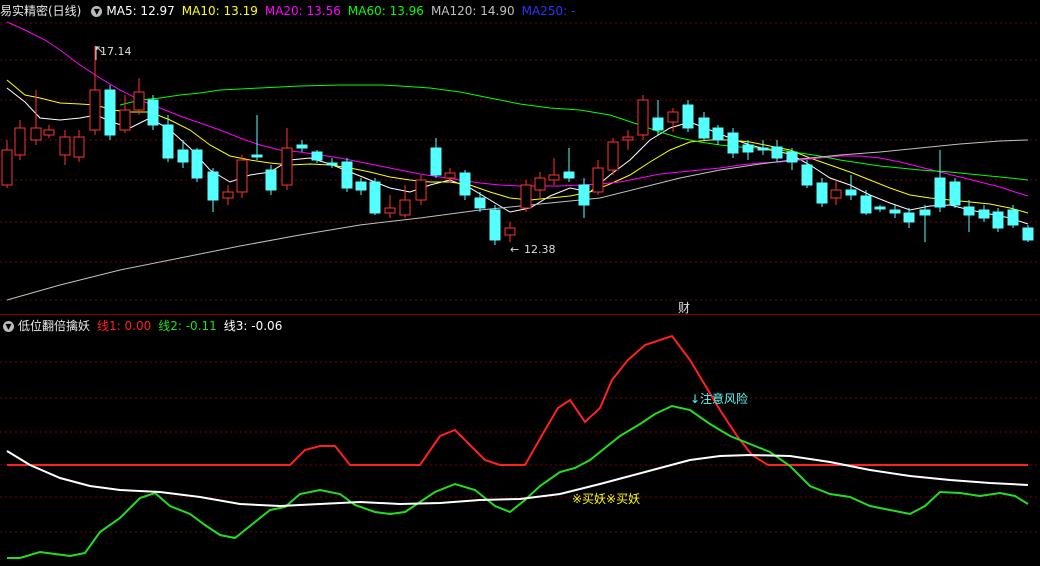  What do you see at coordinates (606, 499) in the screenshot?
I see `buy-signal: ※买妖※买妖` at bounding box center [606, 499].